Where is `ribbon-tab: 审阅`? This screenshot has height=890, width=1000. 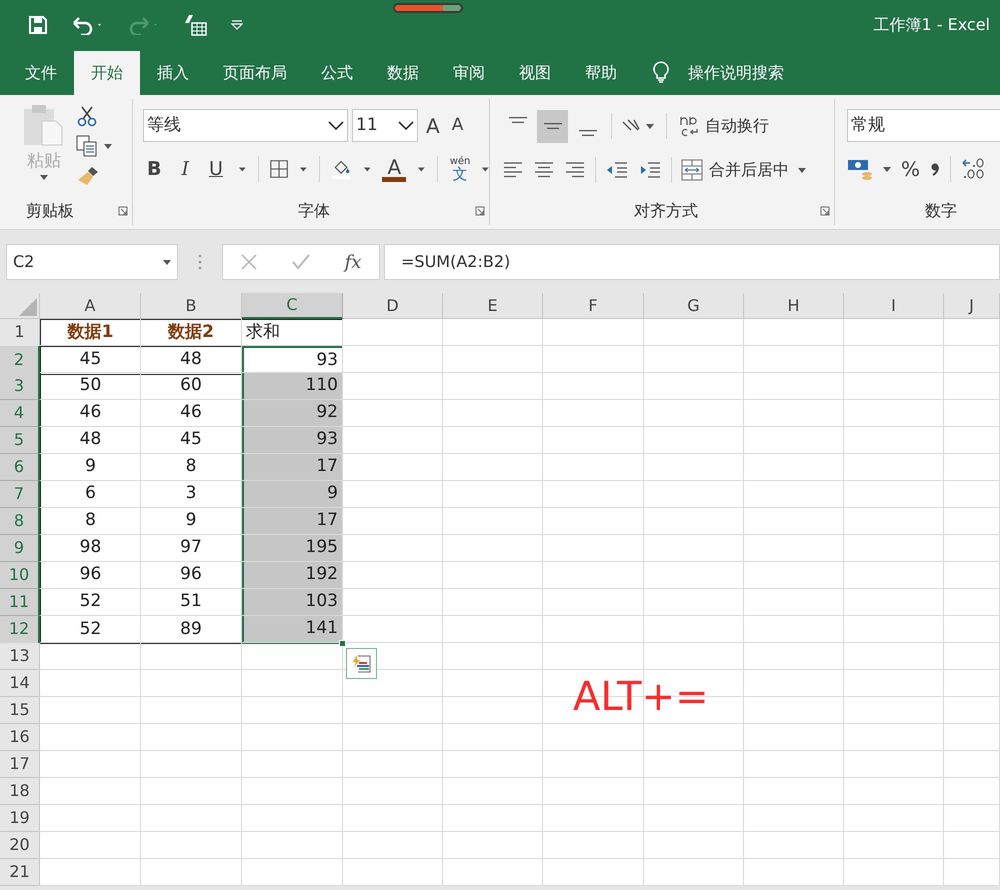
ribbon-tab: 审阅 is located at coordinates (469, 73).